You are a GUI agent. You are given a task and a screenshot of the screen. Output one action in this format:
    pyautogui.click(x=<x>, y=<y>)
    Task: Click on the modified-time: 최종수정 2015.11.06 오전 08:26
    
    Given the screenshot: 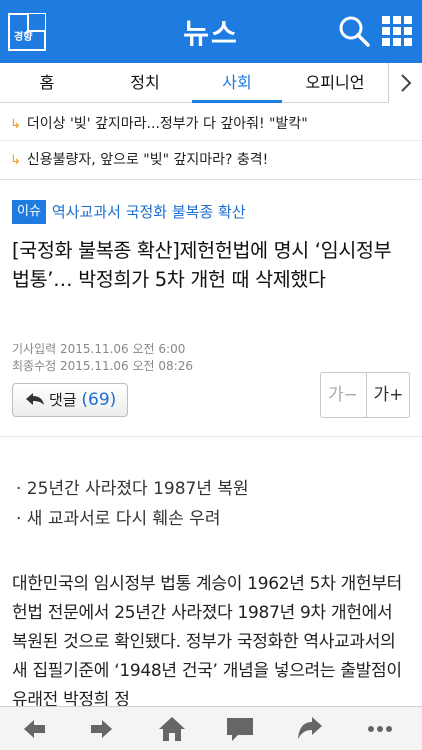 What is the action you would take?
    pyautogui.click(x=102, y=366)
    